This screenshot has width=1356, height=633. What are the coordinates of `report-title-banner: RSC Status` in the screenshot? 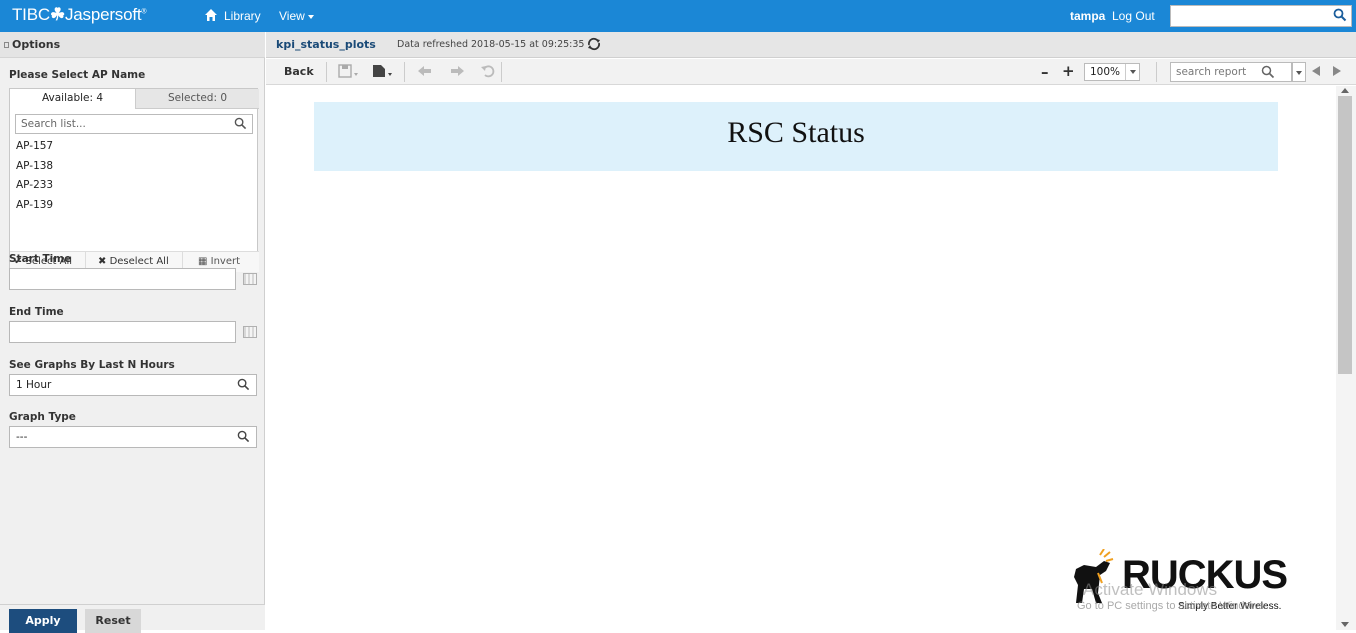 It's located at (796, 136).